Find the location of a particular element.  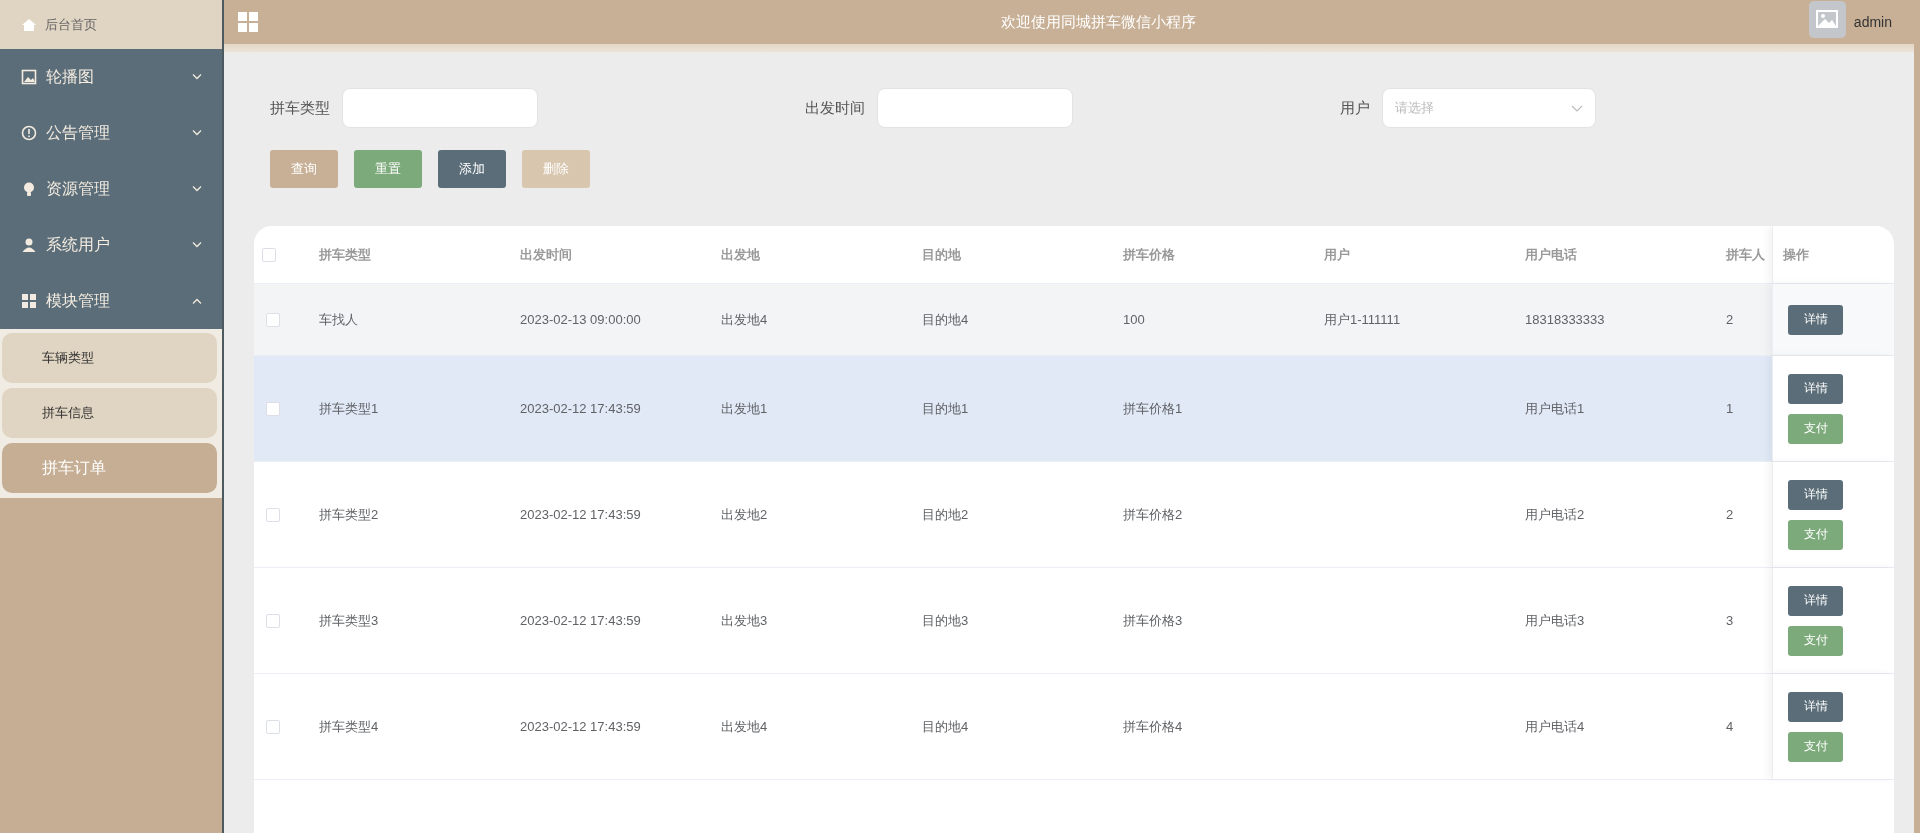

reset-button: 重置 is located at coordinates (388, 169).